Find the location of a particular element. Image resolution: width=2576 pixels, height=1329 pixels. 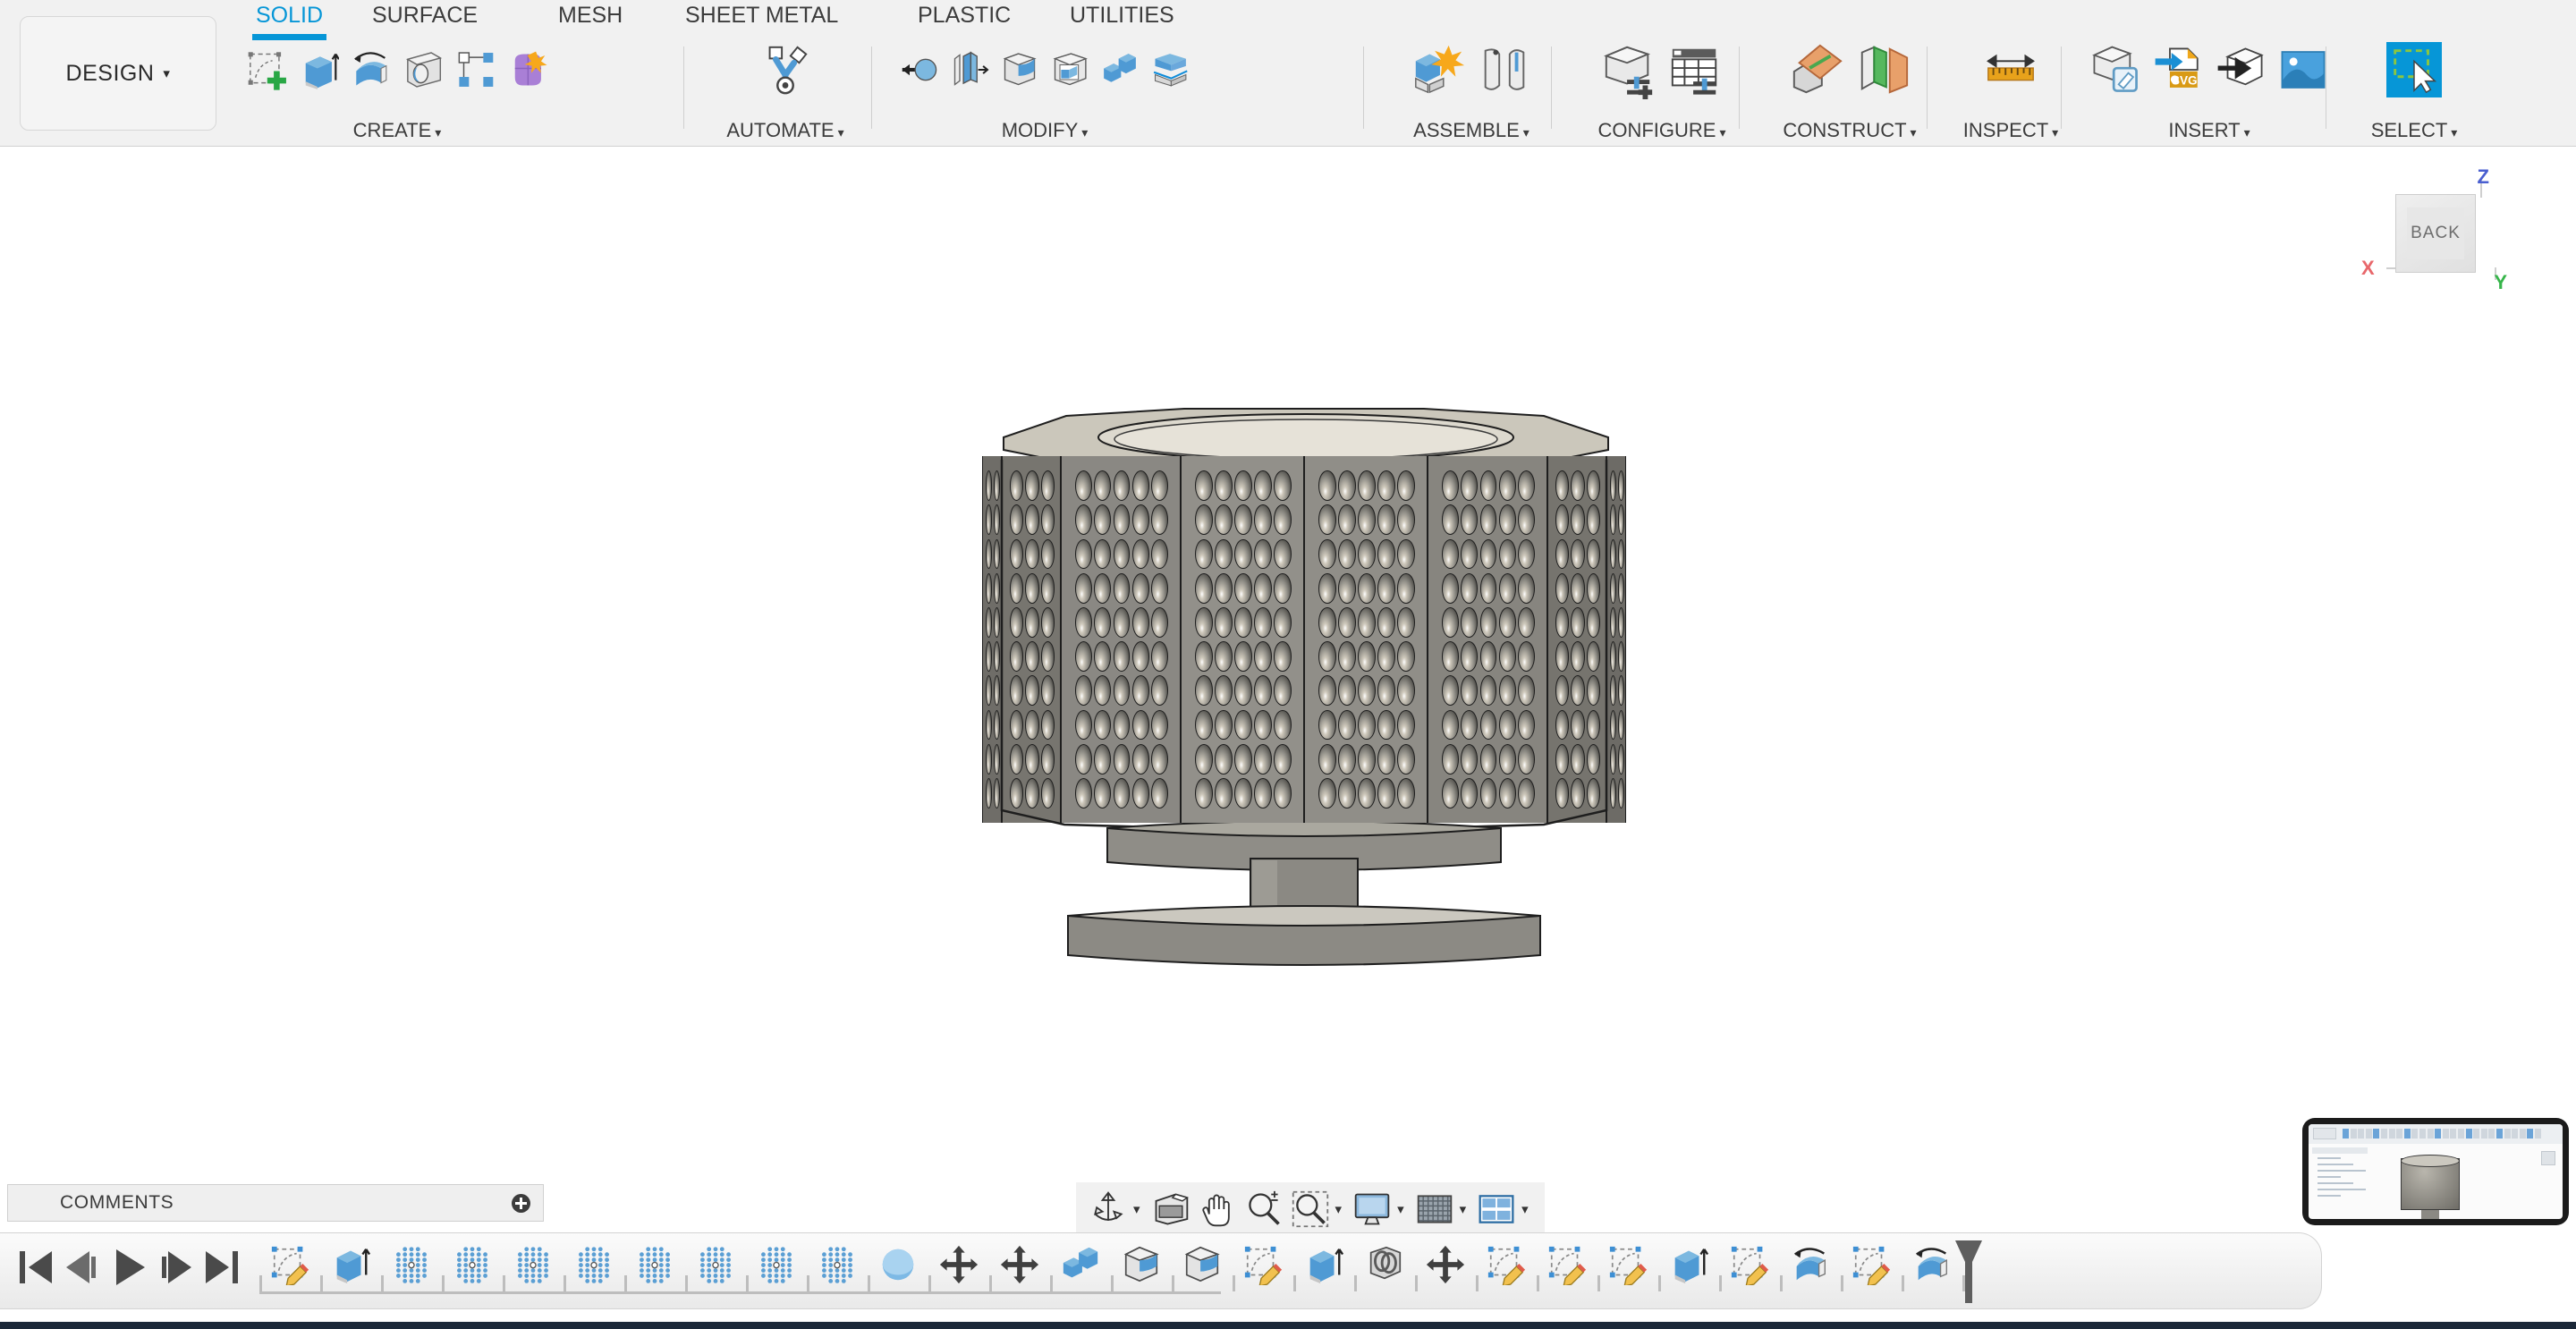

pattern-icon is located at coordinates (476, 70).